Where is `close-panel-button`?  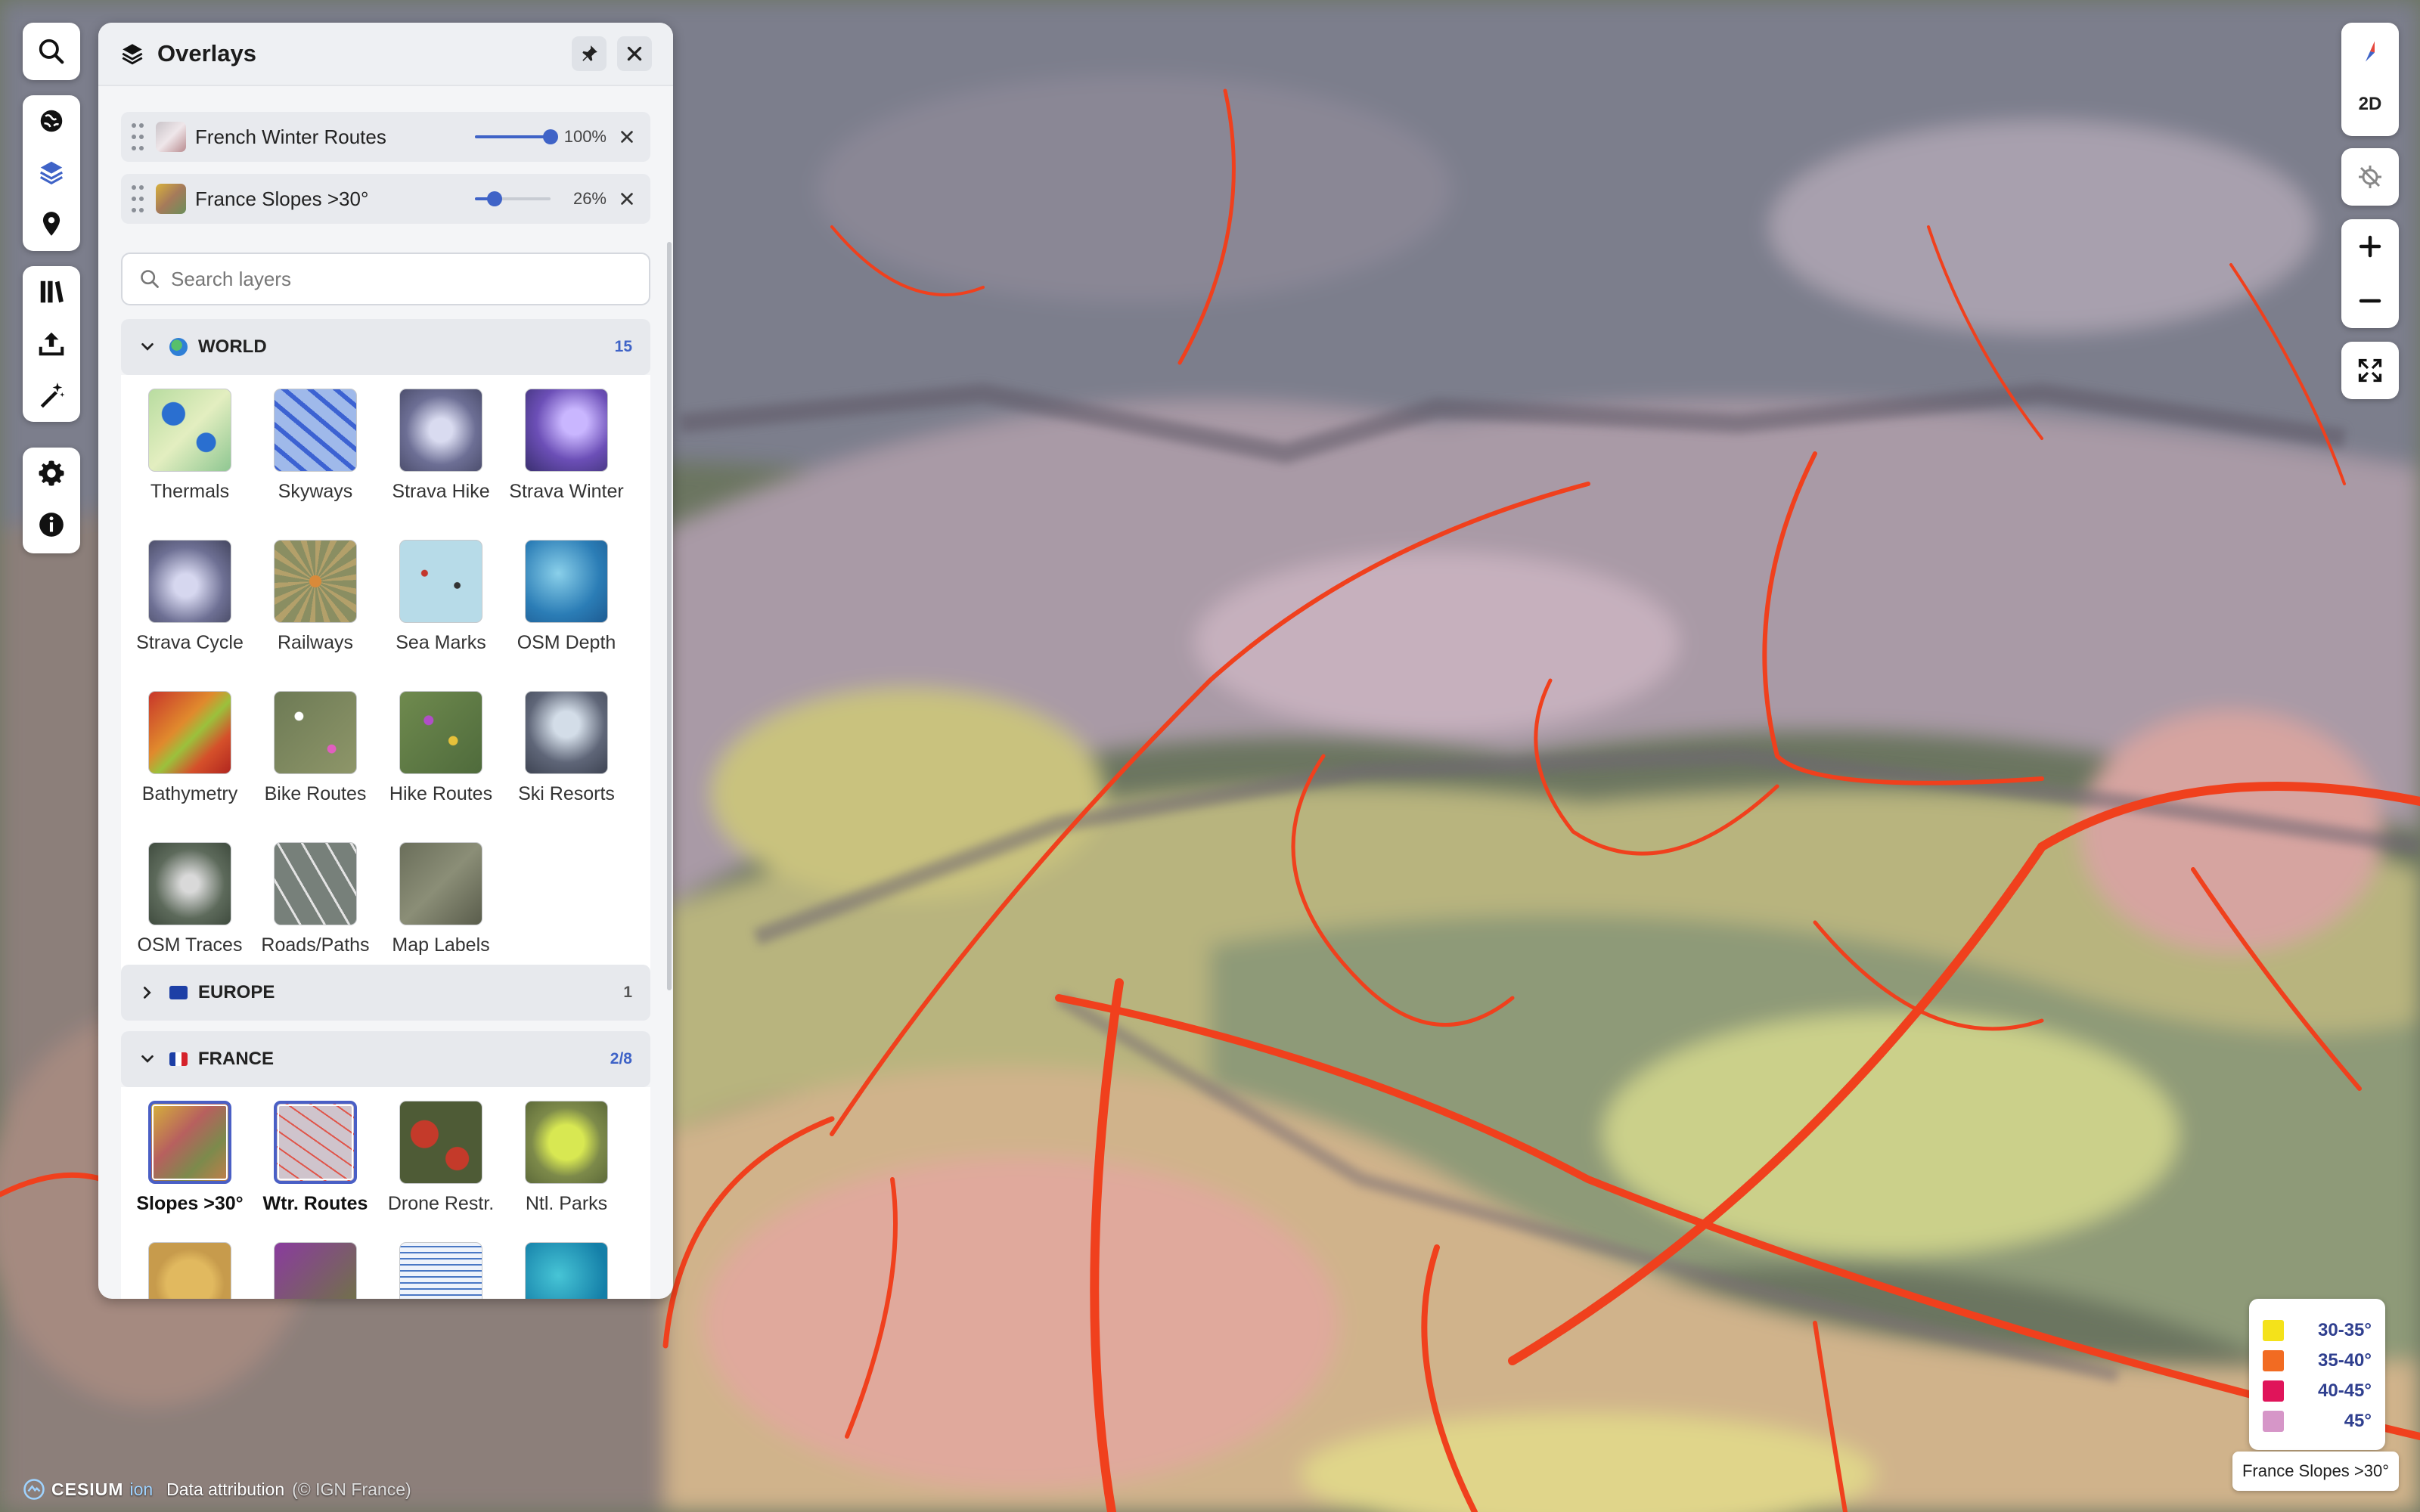 close-panel-button is located at coordinates (634, 54).